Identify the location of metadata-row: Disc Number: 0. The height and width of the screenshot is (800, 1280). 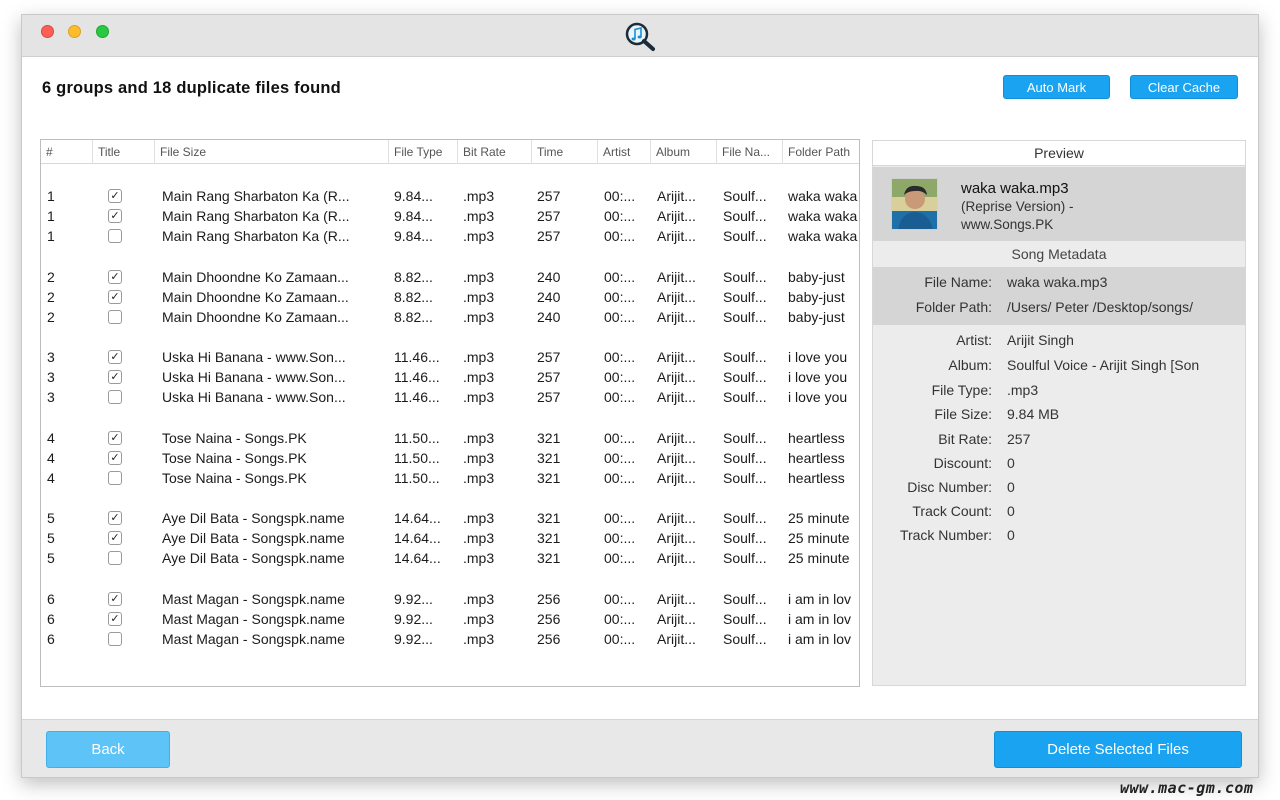
(1059, 490).